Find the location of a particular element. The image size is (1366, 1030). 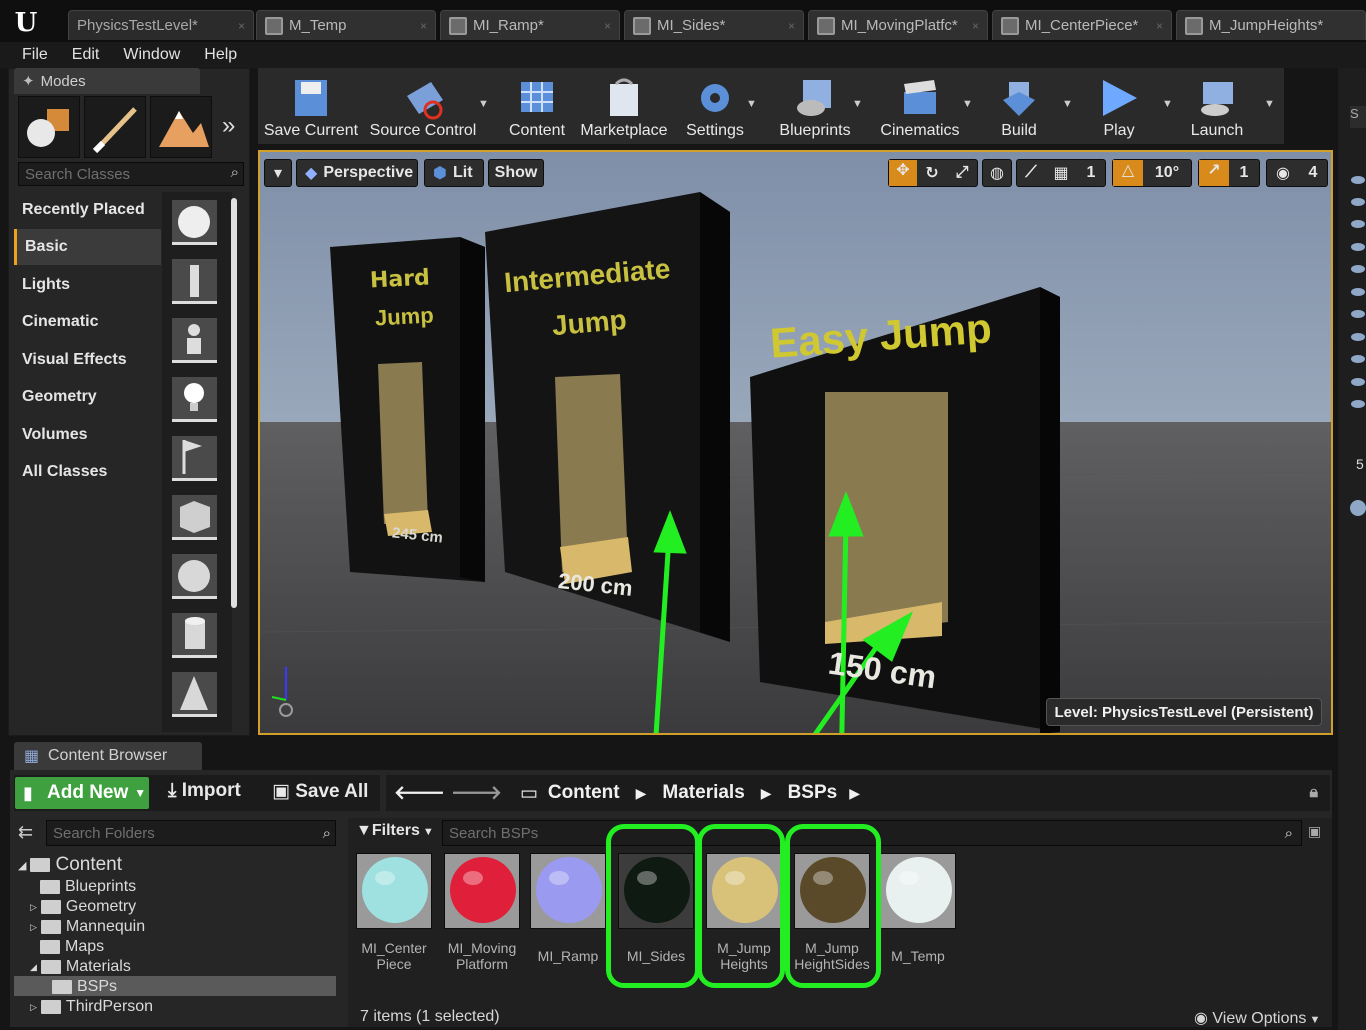

menu-window: Window is located at coordinates (151, 55).